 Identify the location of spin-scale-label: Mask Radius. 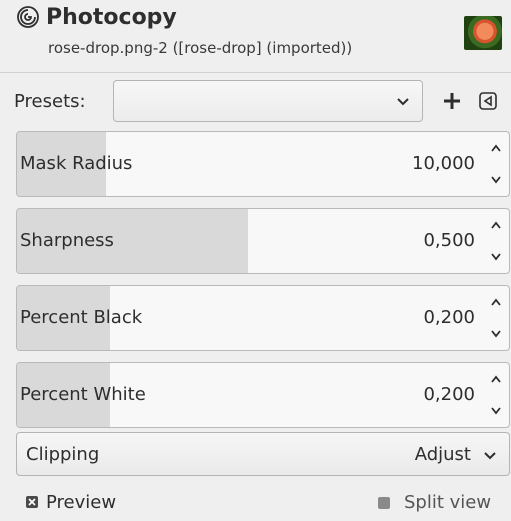
(76, 163).